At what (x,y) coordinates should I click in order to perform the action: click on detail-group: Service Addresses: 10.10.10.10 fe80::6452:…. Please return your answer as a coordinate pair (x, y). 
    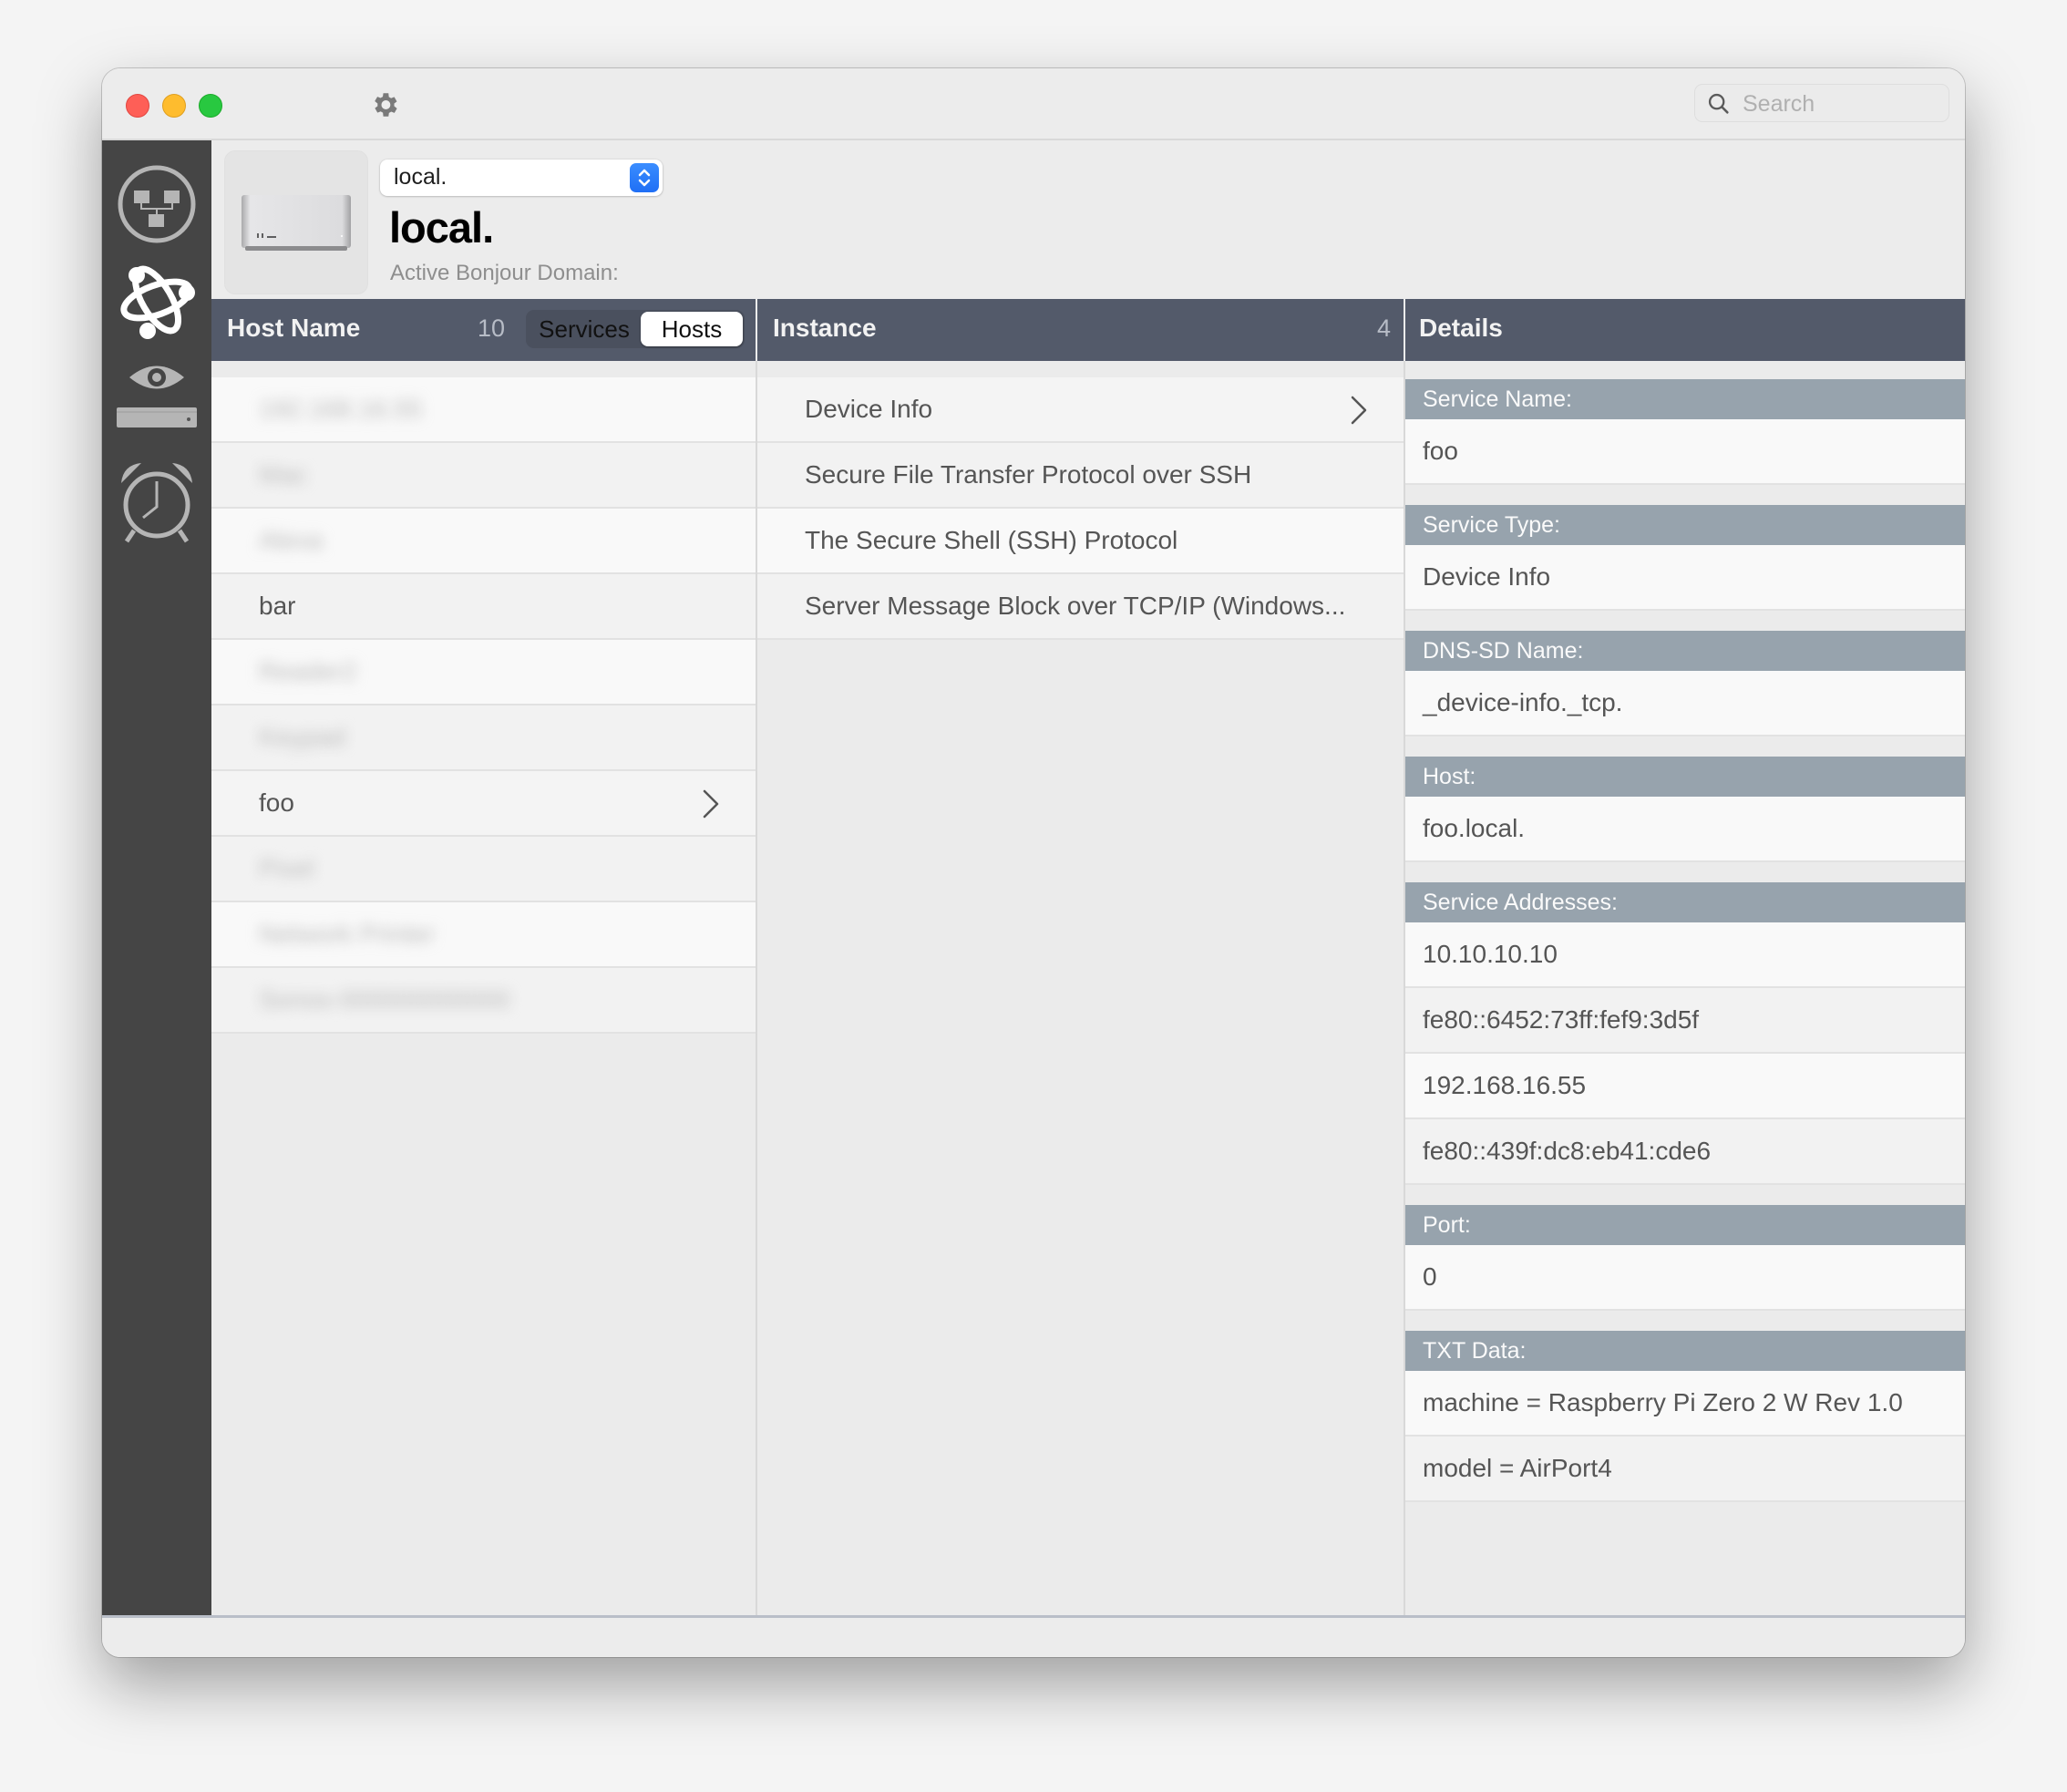
    Looking at the image, I should click on (1685, 1033).